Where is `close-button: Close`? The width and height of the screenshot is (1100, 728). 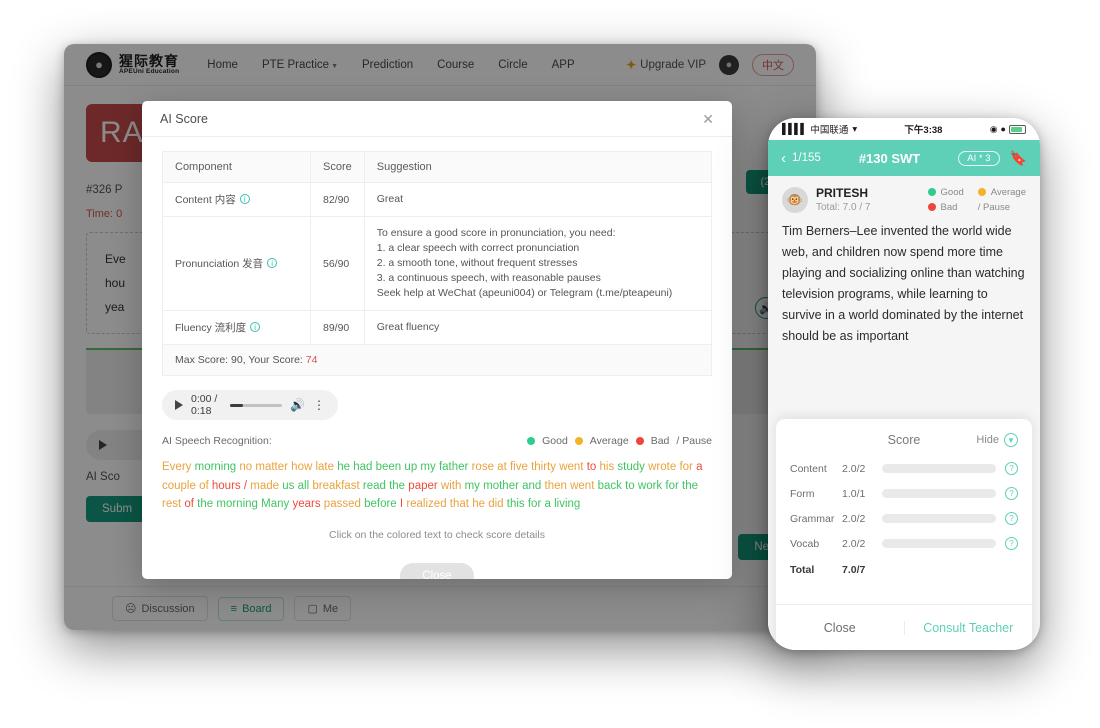 close-button: Close is located at coordinates (437, 570).